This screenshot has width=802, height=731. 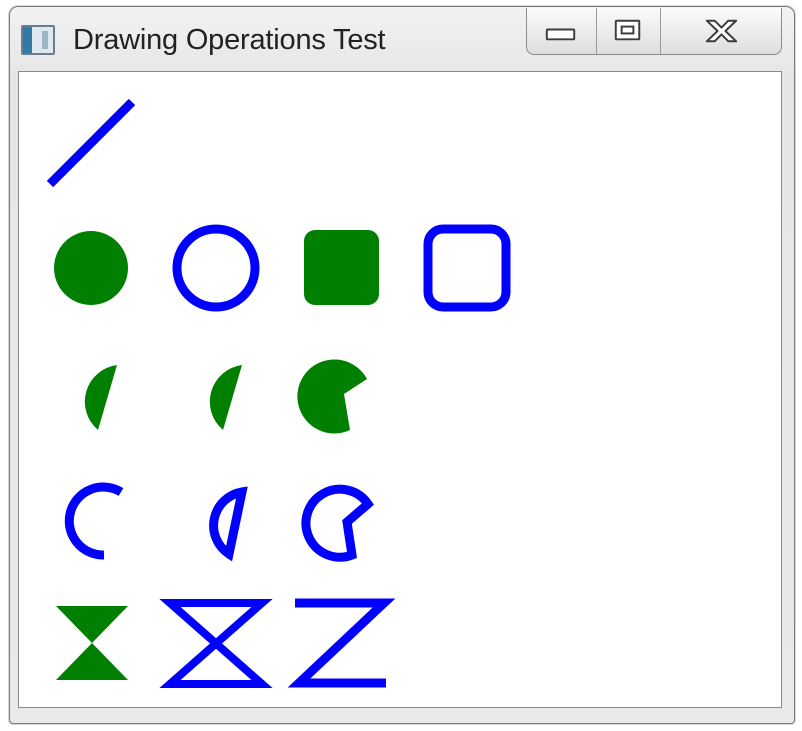 I want to click on outlined-hourglass, so click(x=216, y=643).